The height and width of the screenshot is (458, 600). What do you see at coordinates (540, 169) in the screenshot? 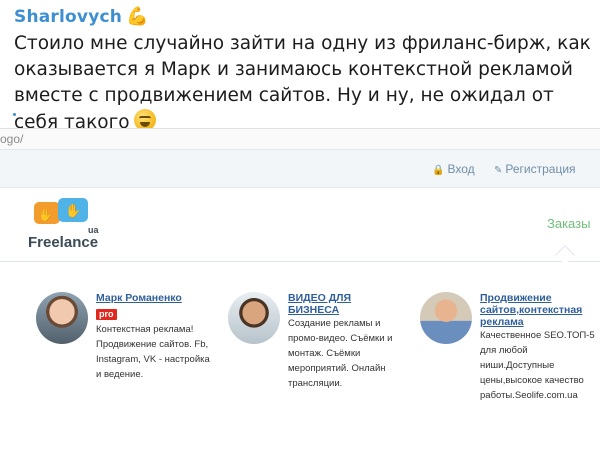
I see `register-label: Регистрация` at bounding box center [540, 169].